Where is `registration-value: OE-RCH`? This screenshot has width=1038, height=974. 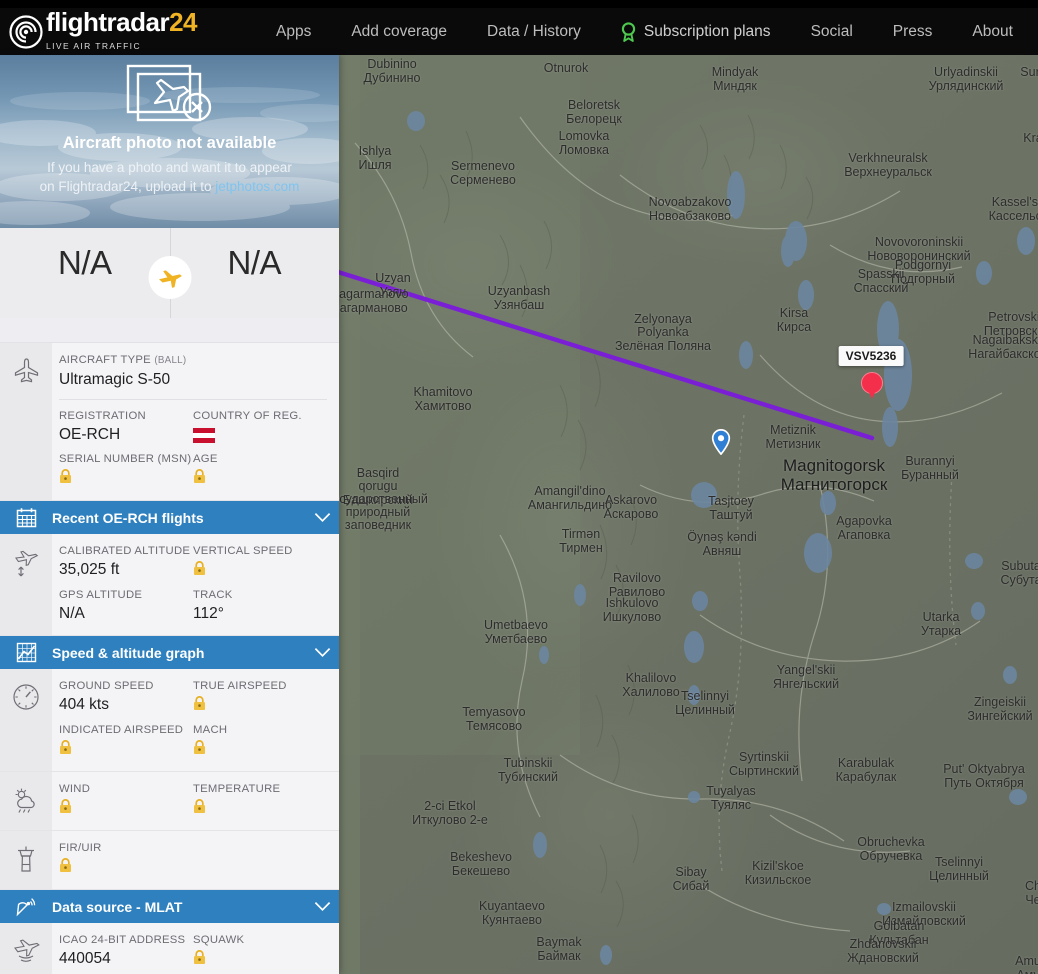
registration-value: OE-RCH is located at coordinates (90, 434).